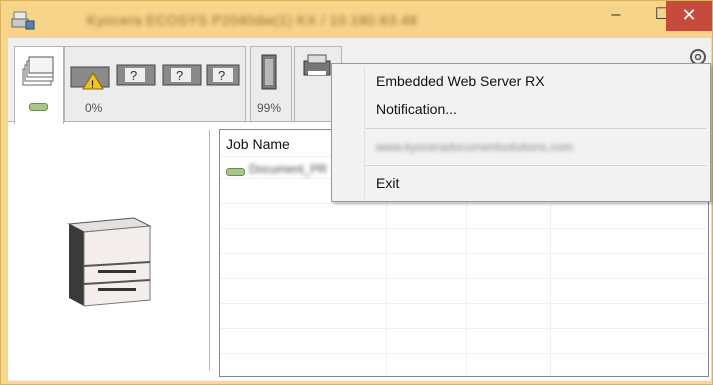 This screenshot has width=713, height=385. I want to click on menu-item-exit: Exit, so click(387, 183).